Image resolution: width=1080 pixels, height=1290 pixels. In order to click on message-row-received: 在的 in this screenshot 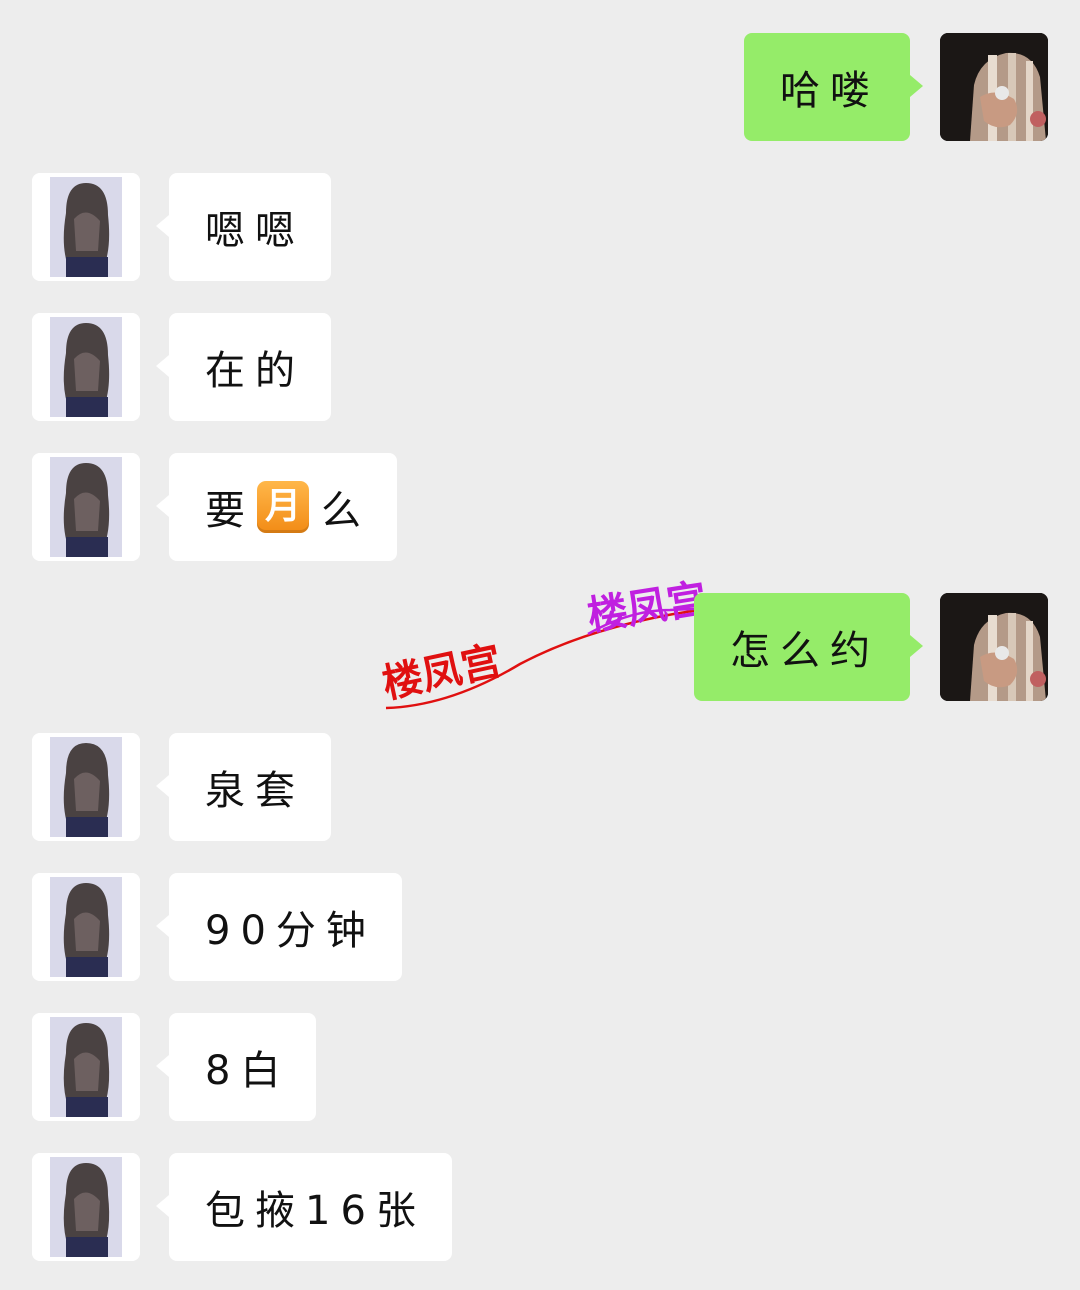, I will do `click(540, 367)`.